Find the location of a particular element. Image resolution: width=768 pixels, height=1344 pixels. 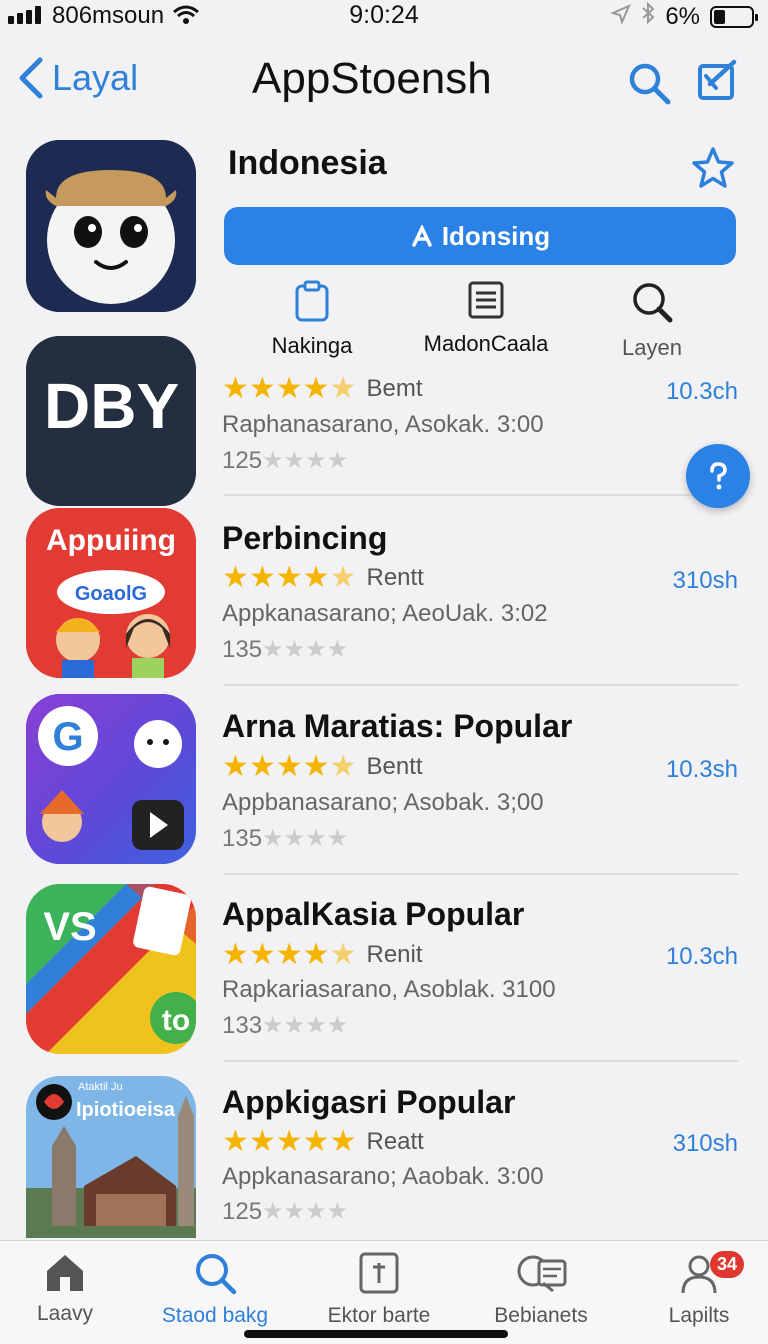

status-bar: 806msoun 9:0:24 6% is located at coordinates (384, 17).